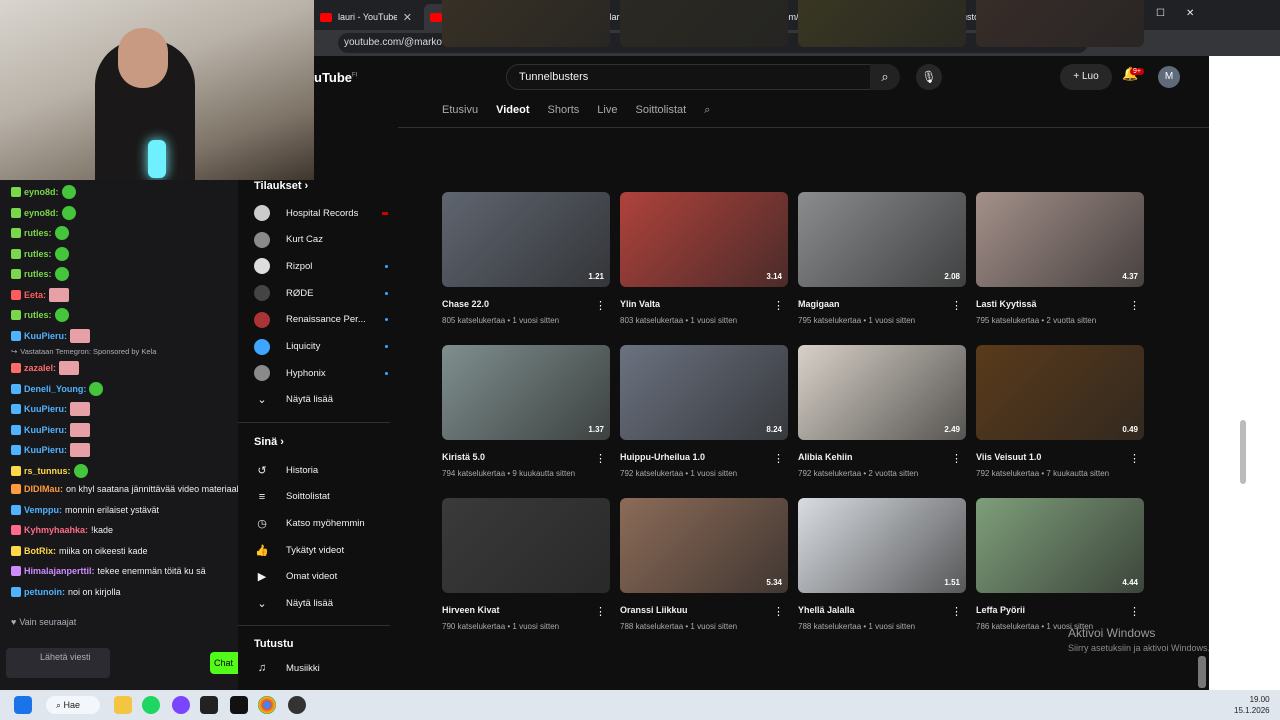 Image resolution: width=1280 pixels, height=720 pixels. What do you see at coordinates (73, 705) in the screenshot?
I see `taskbar-search: ⌕ Hae` at bounding box center [73, 705].